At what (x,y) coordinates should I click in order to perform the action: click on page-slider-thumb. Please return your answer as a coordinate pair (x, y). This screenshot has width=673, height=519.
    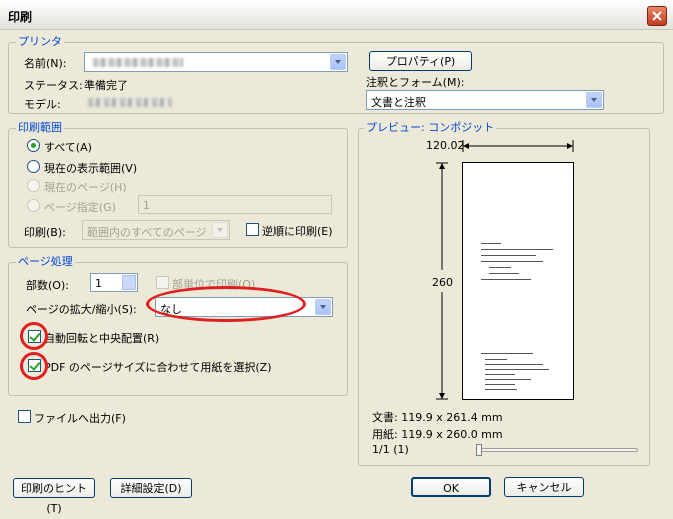
    Looking at the image, I should click on (479, 450).